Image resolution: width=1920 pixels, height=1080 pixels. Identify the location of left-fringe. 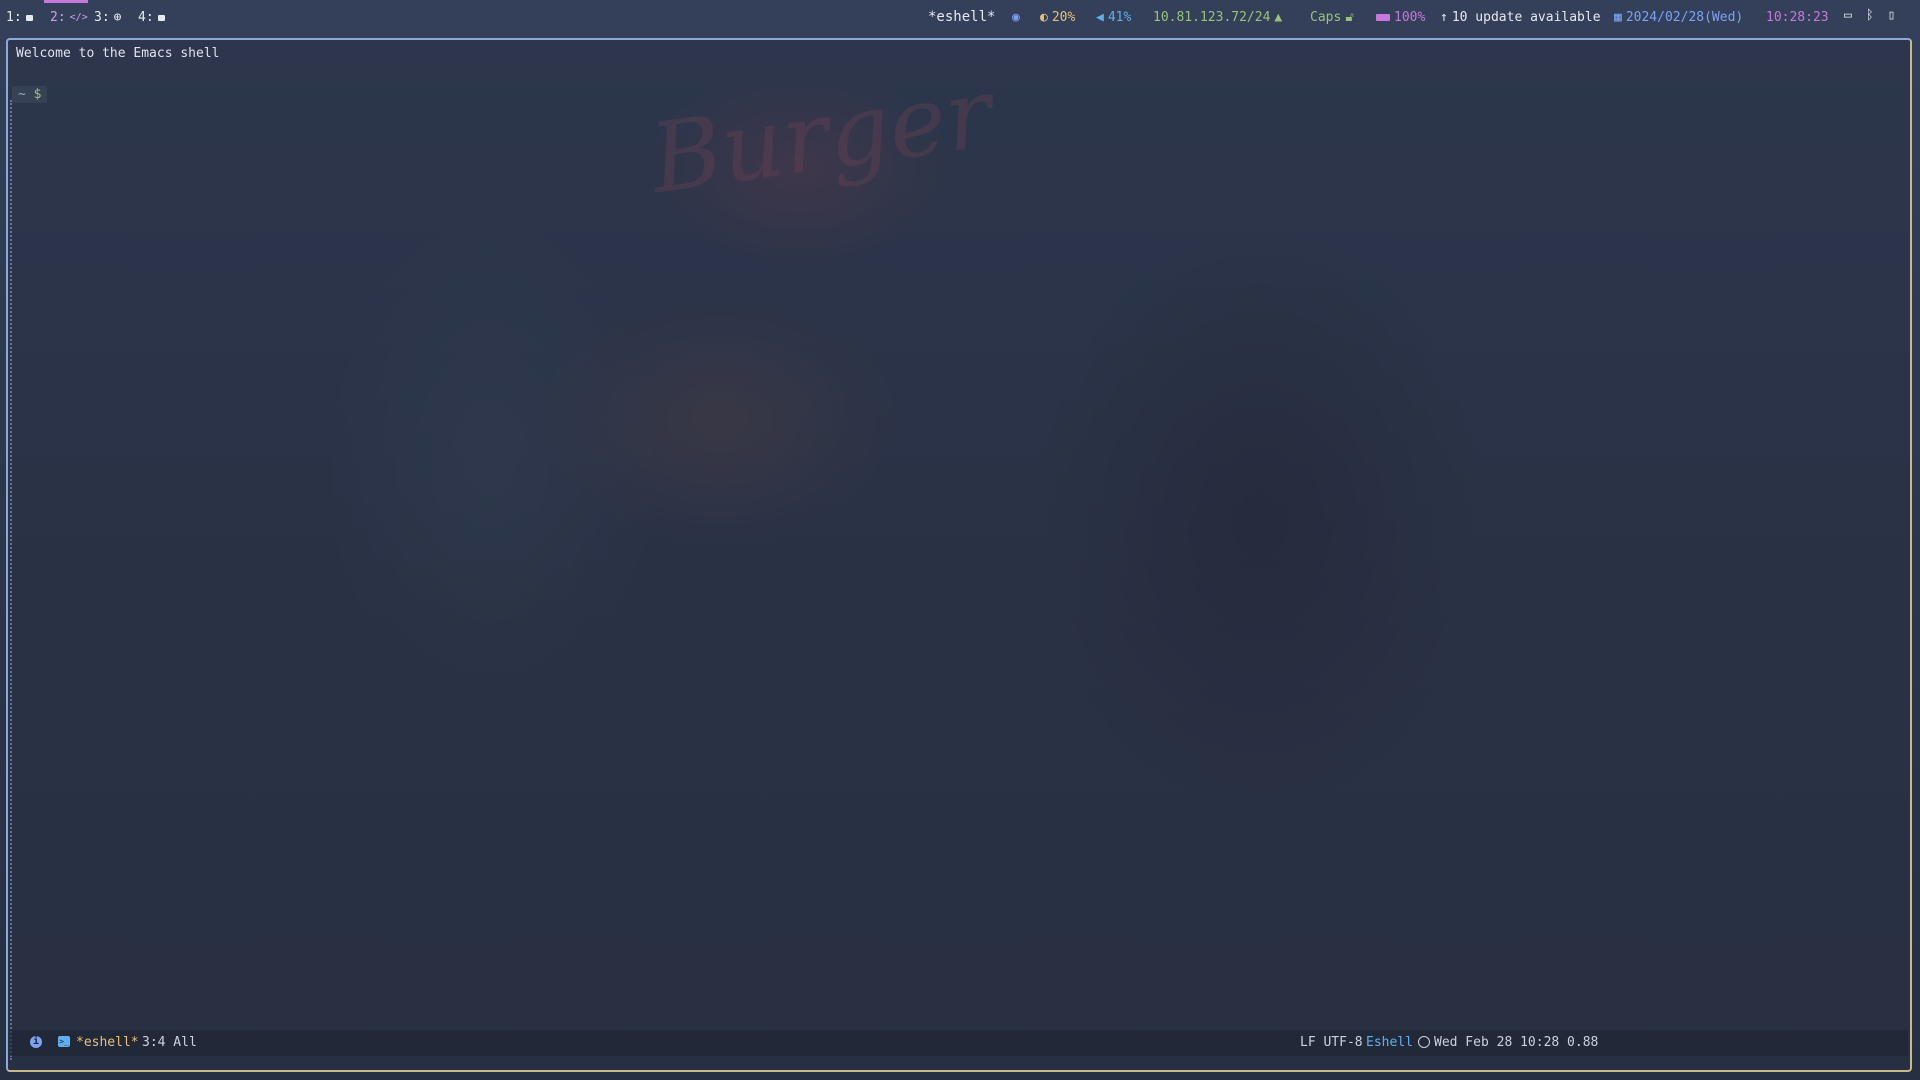
(12, 580).